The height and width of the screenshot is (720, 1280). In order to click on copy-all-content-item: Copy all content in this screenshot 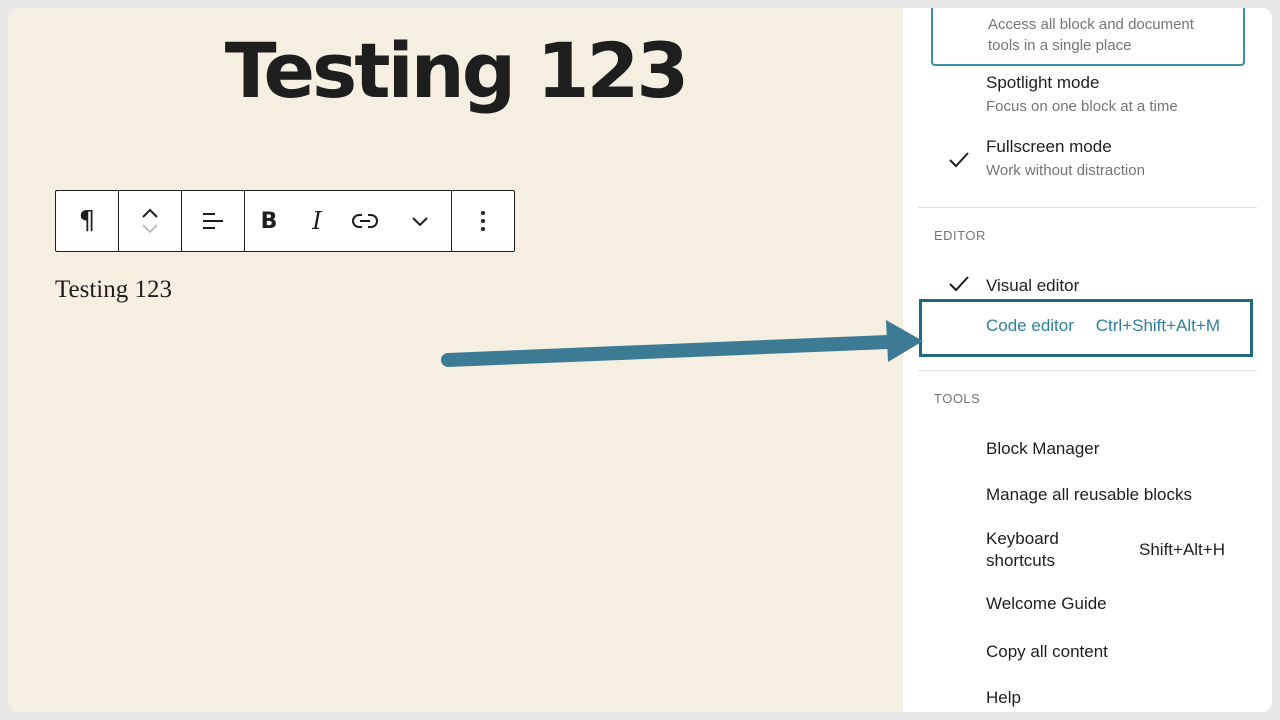, I will do `click(1047, 652)`.